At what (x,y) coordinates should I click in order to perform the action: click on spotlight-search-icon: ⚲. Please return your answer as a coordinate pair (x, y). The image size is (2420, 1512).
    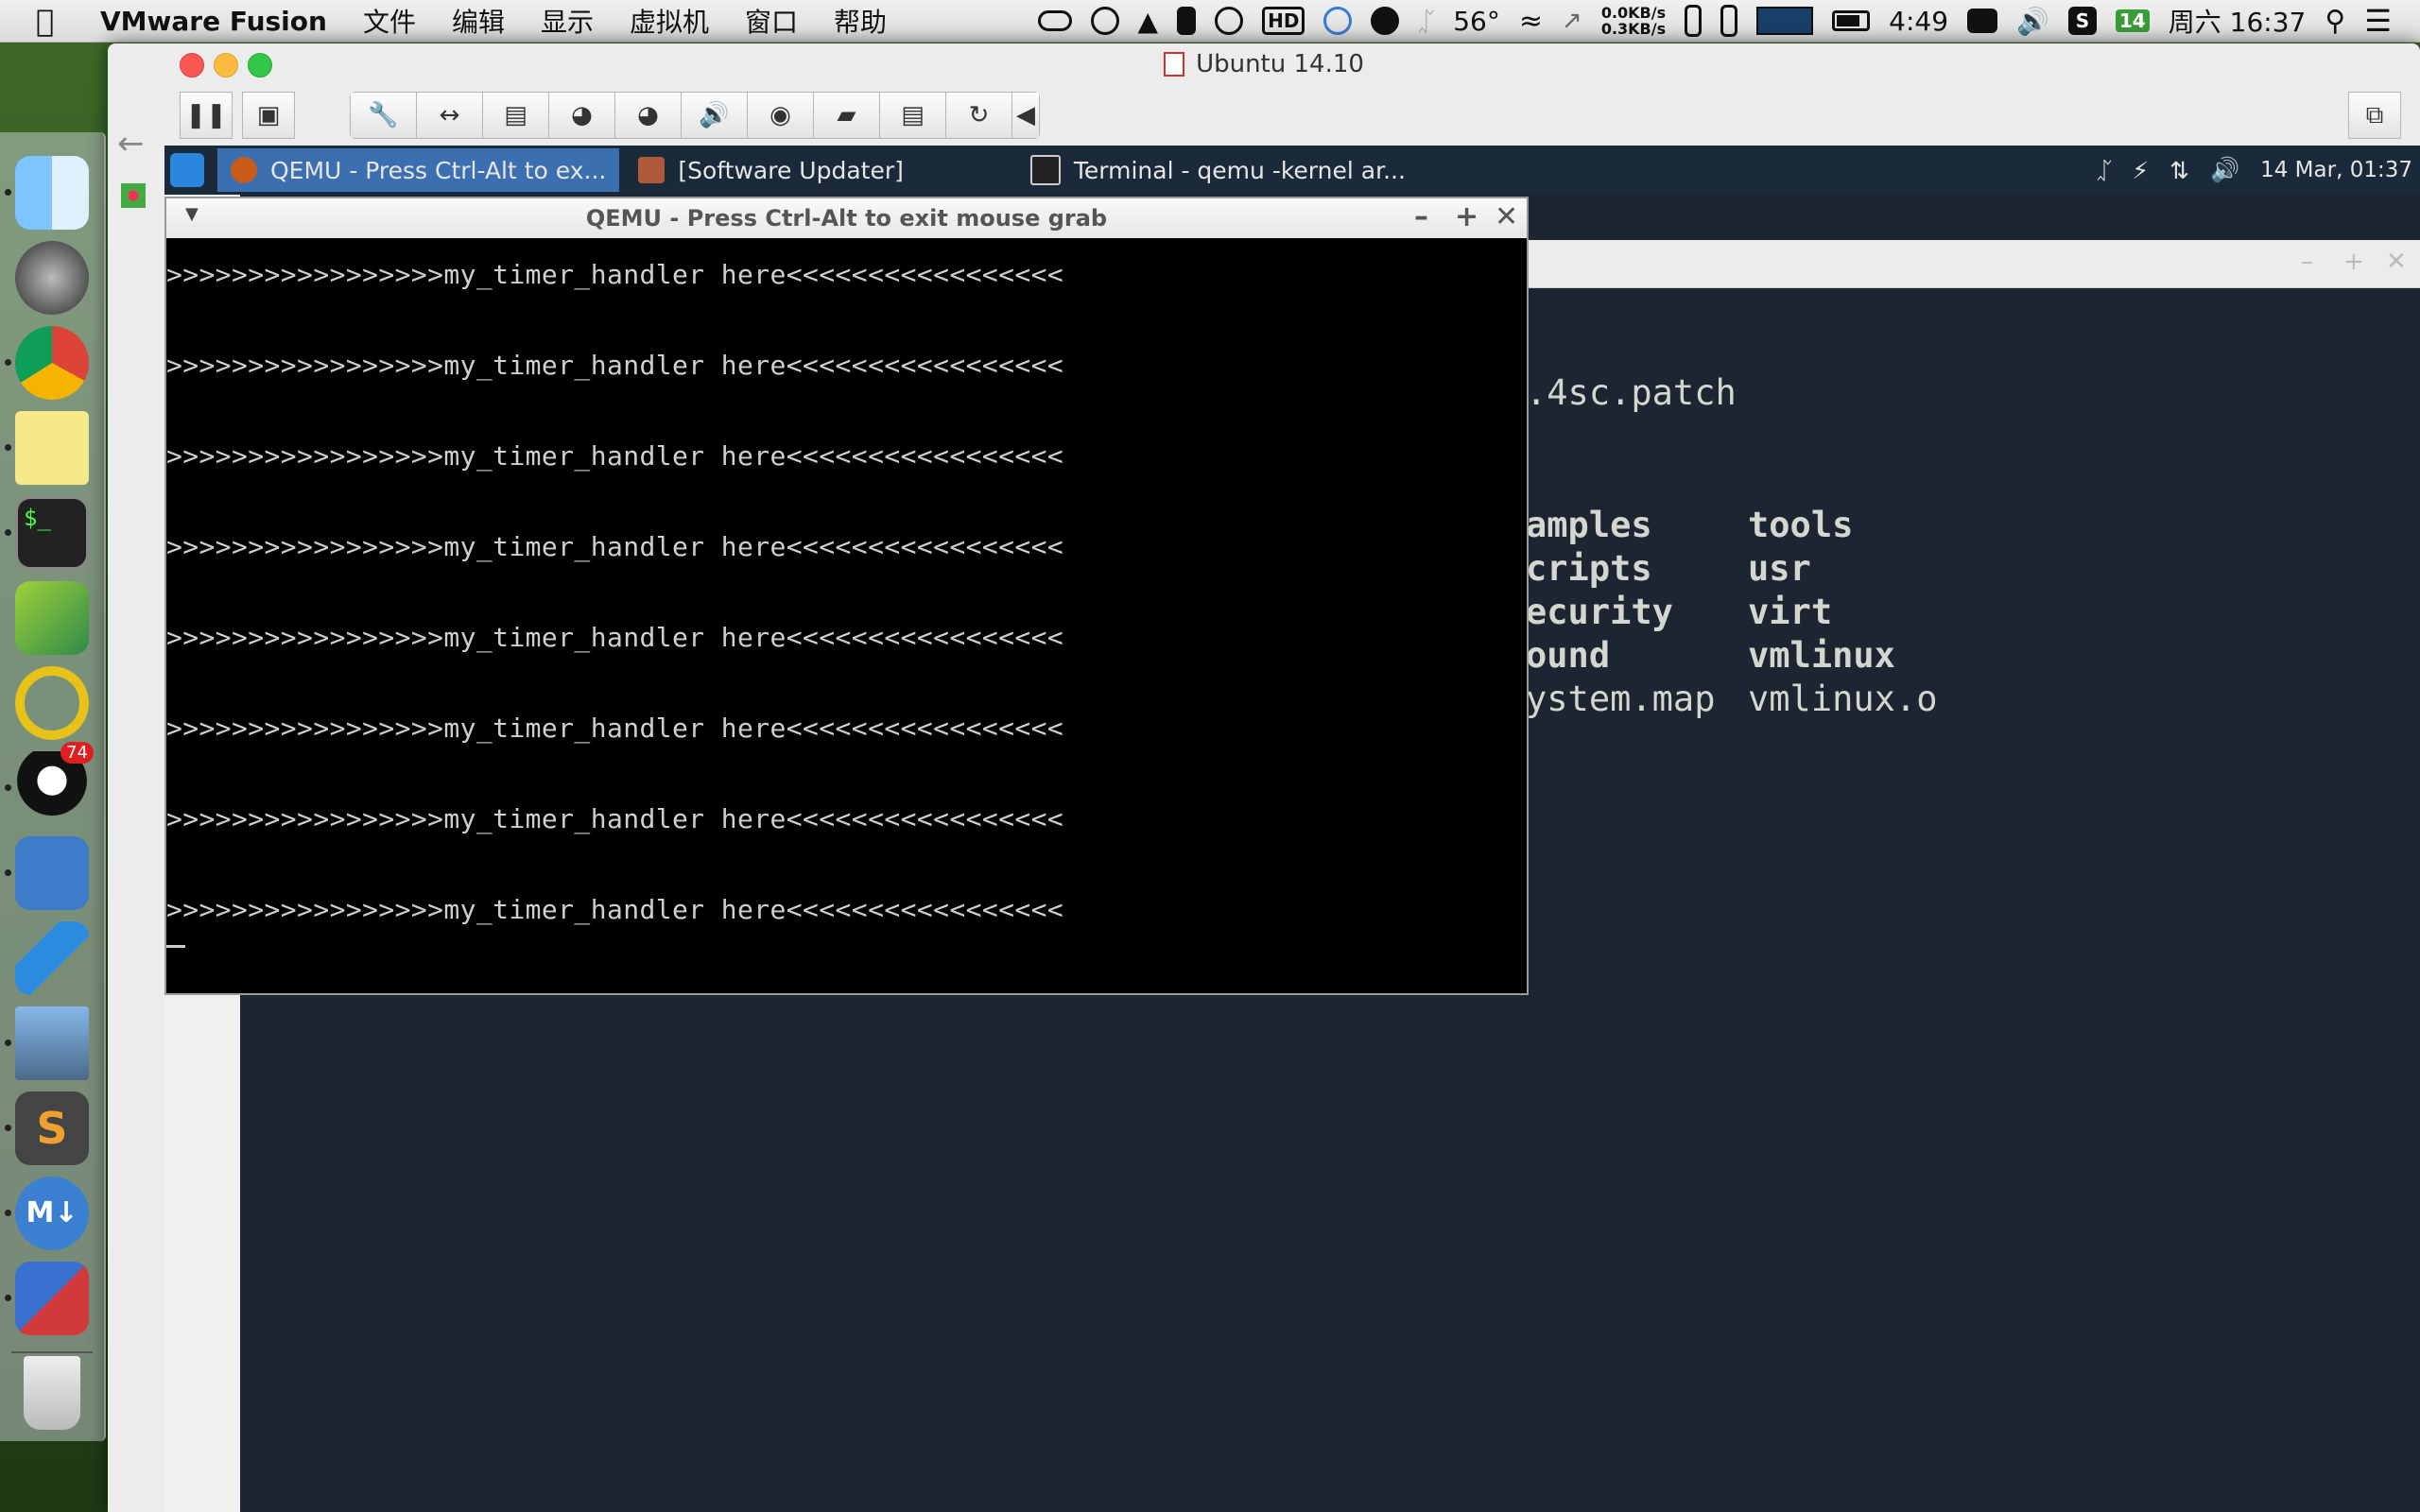
    Looking at the image, I should click on (2335, 21).